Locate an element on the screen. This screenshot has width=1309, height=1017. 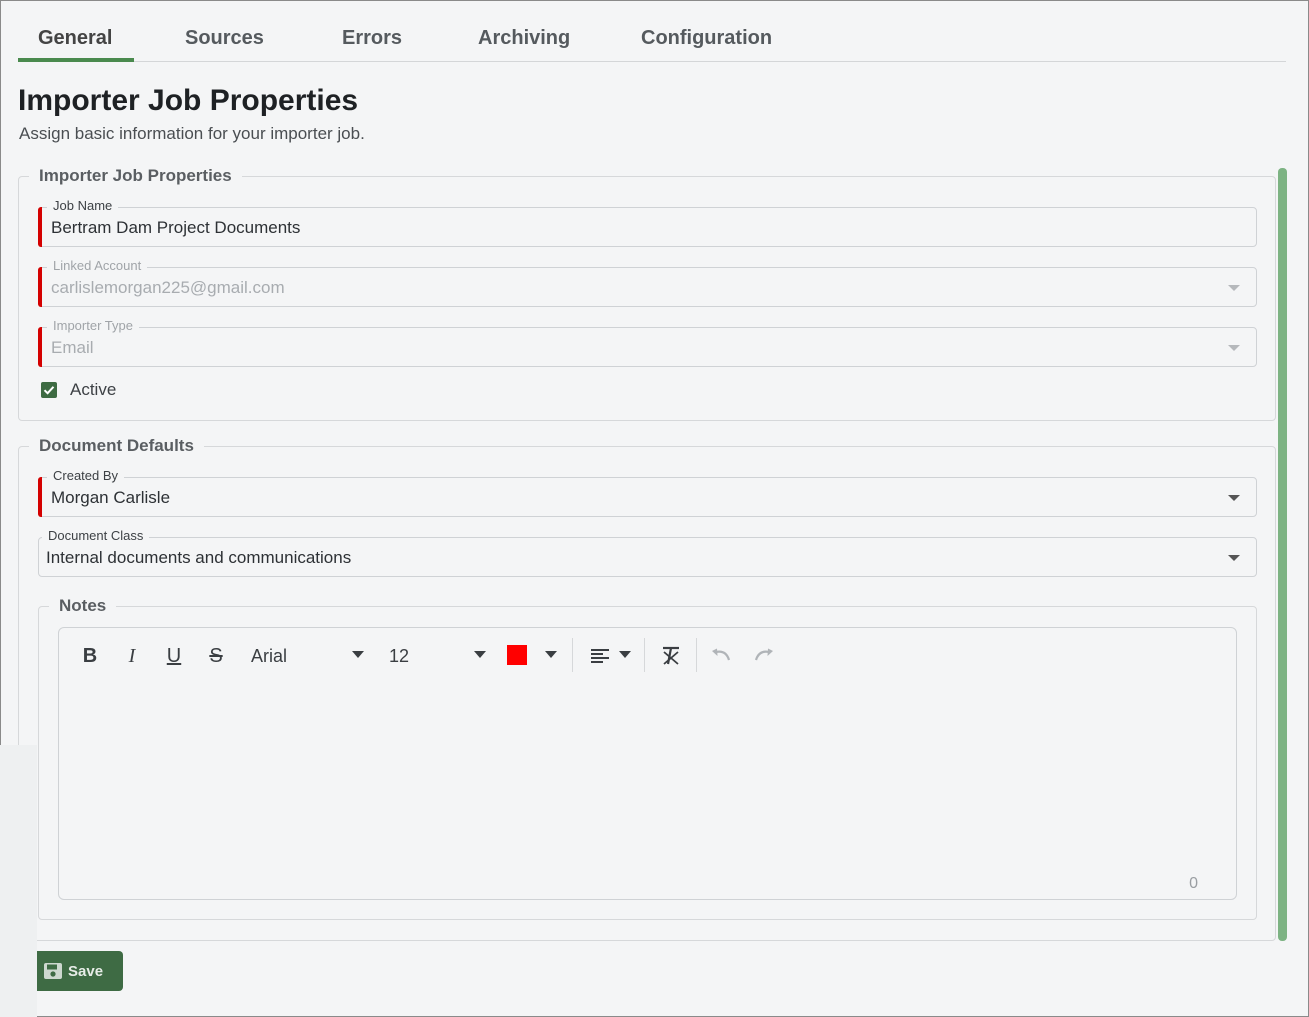
tab-configuration: Configuration is located at coordinates (706, 41).